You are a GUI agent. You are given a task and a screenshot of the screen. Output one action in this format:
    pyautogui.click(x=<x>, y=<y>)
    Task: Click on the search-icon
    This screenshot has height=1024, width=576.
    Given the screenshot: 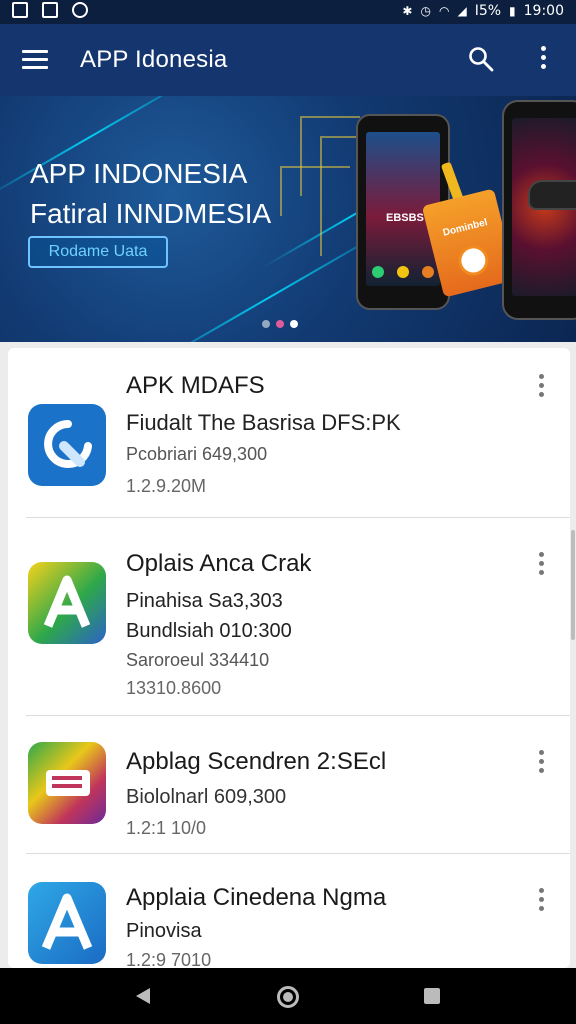 What is the action you would take?
    pyautogui.click(x=481, y=59)
    